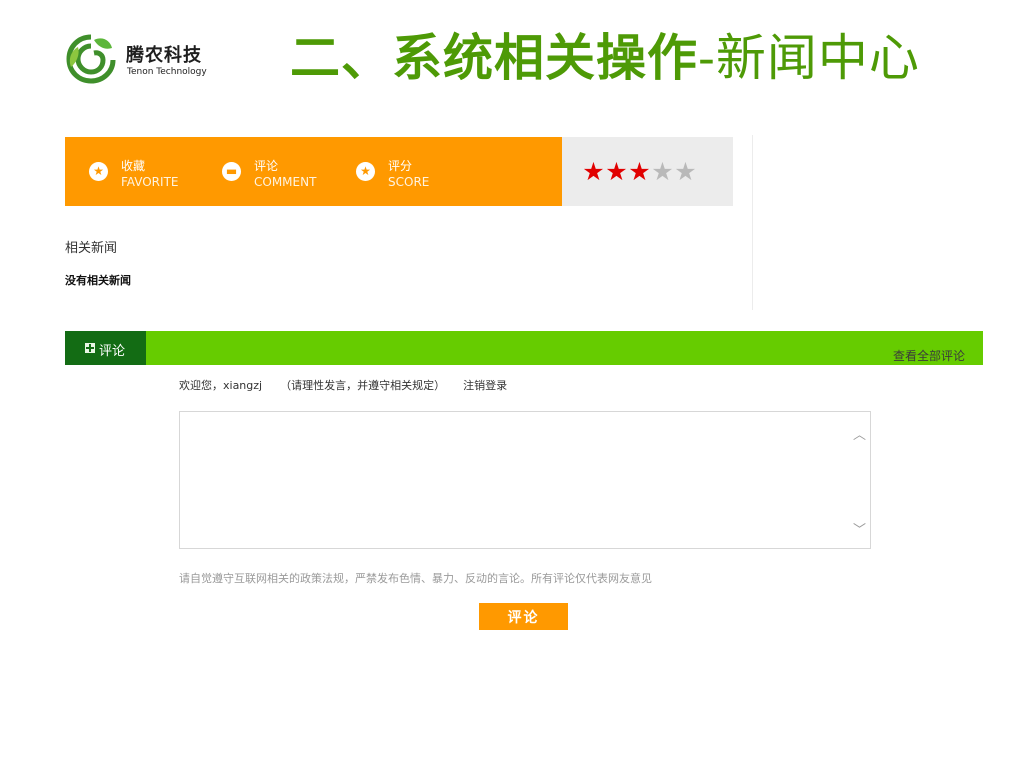  I want to click on comment-tab: 评论, so click(105, 348).